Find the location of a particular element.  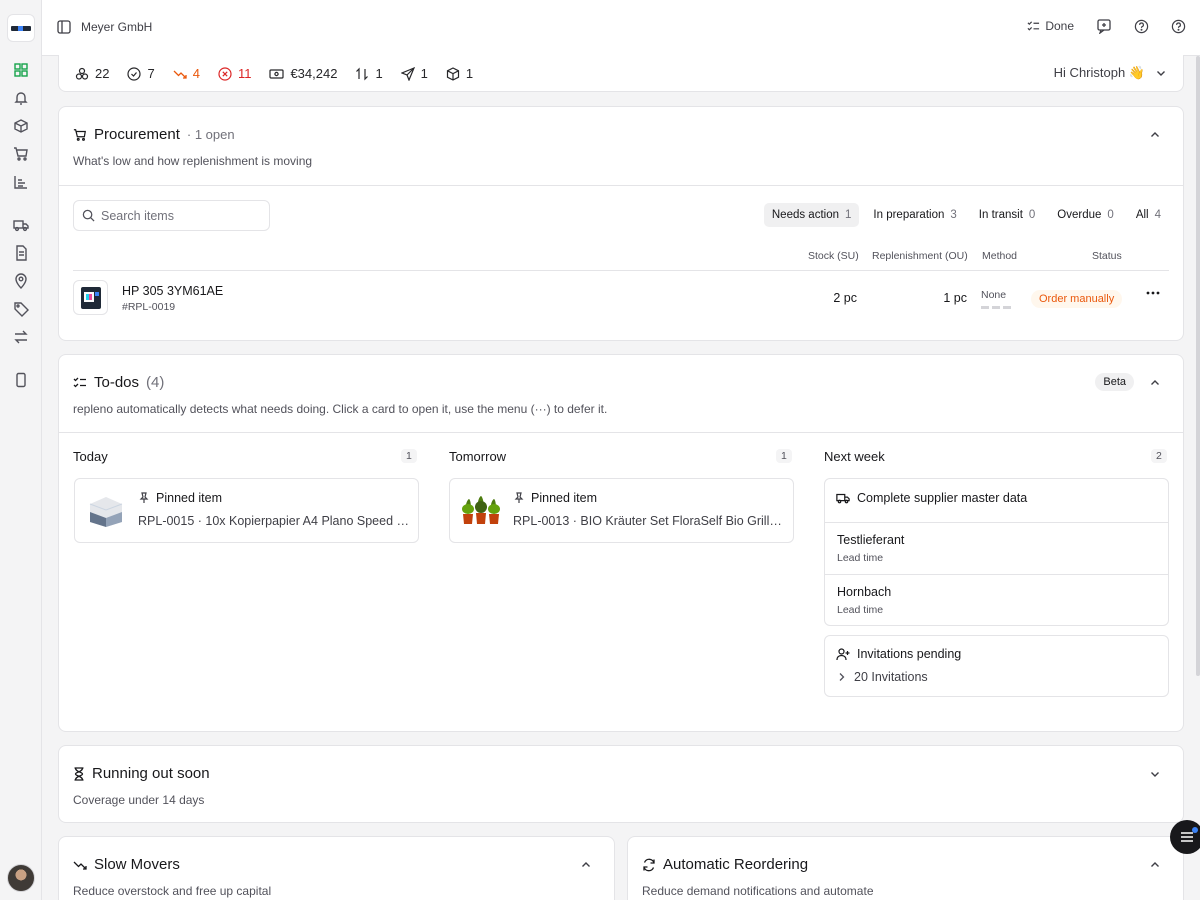

company-switcher: Meyer GmbH is located at coordinates (104, 27).